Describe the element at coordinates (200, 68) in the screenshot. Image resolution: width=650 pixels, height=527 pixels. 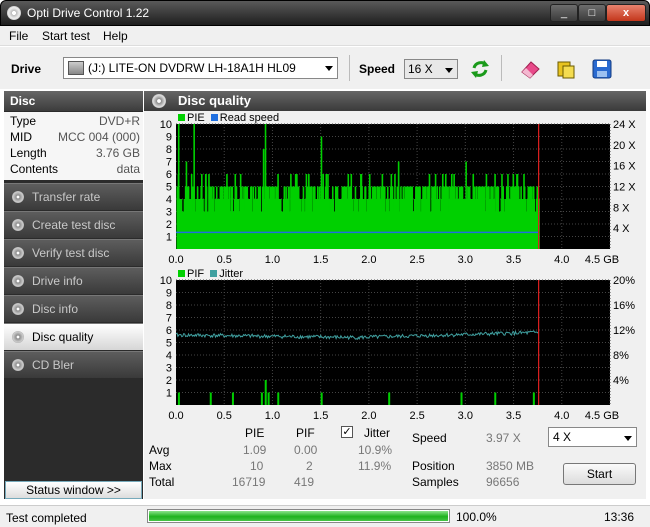
I see `drive-select: (J:) LITE-ON DVDRW LH-18A1H HL09` at that location.